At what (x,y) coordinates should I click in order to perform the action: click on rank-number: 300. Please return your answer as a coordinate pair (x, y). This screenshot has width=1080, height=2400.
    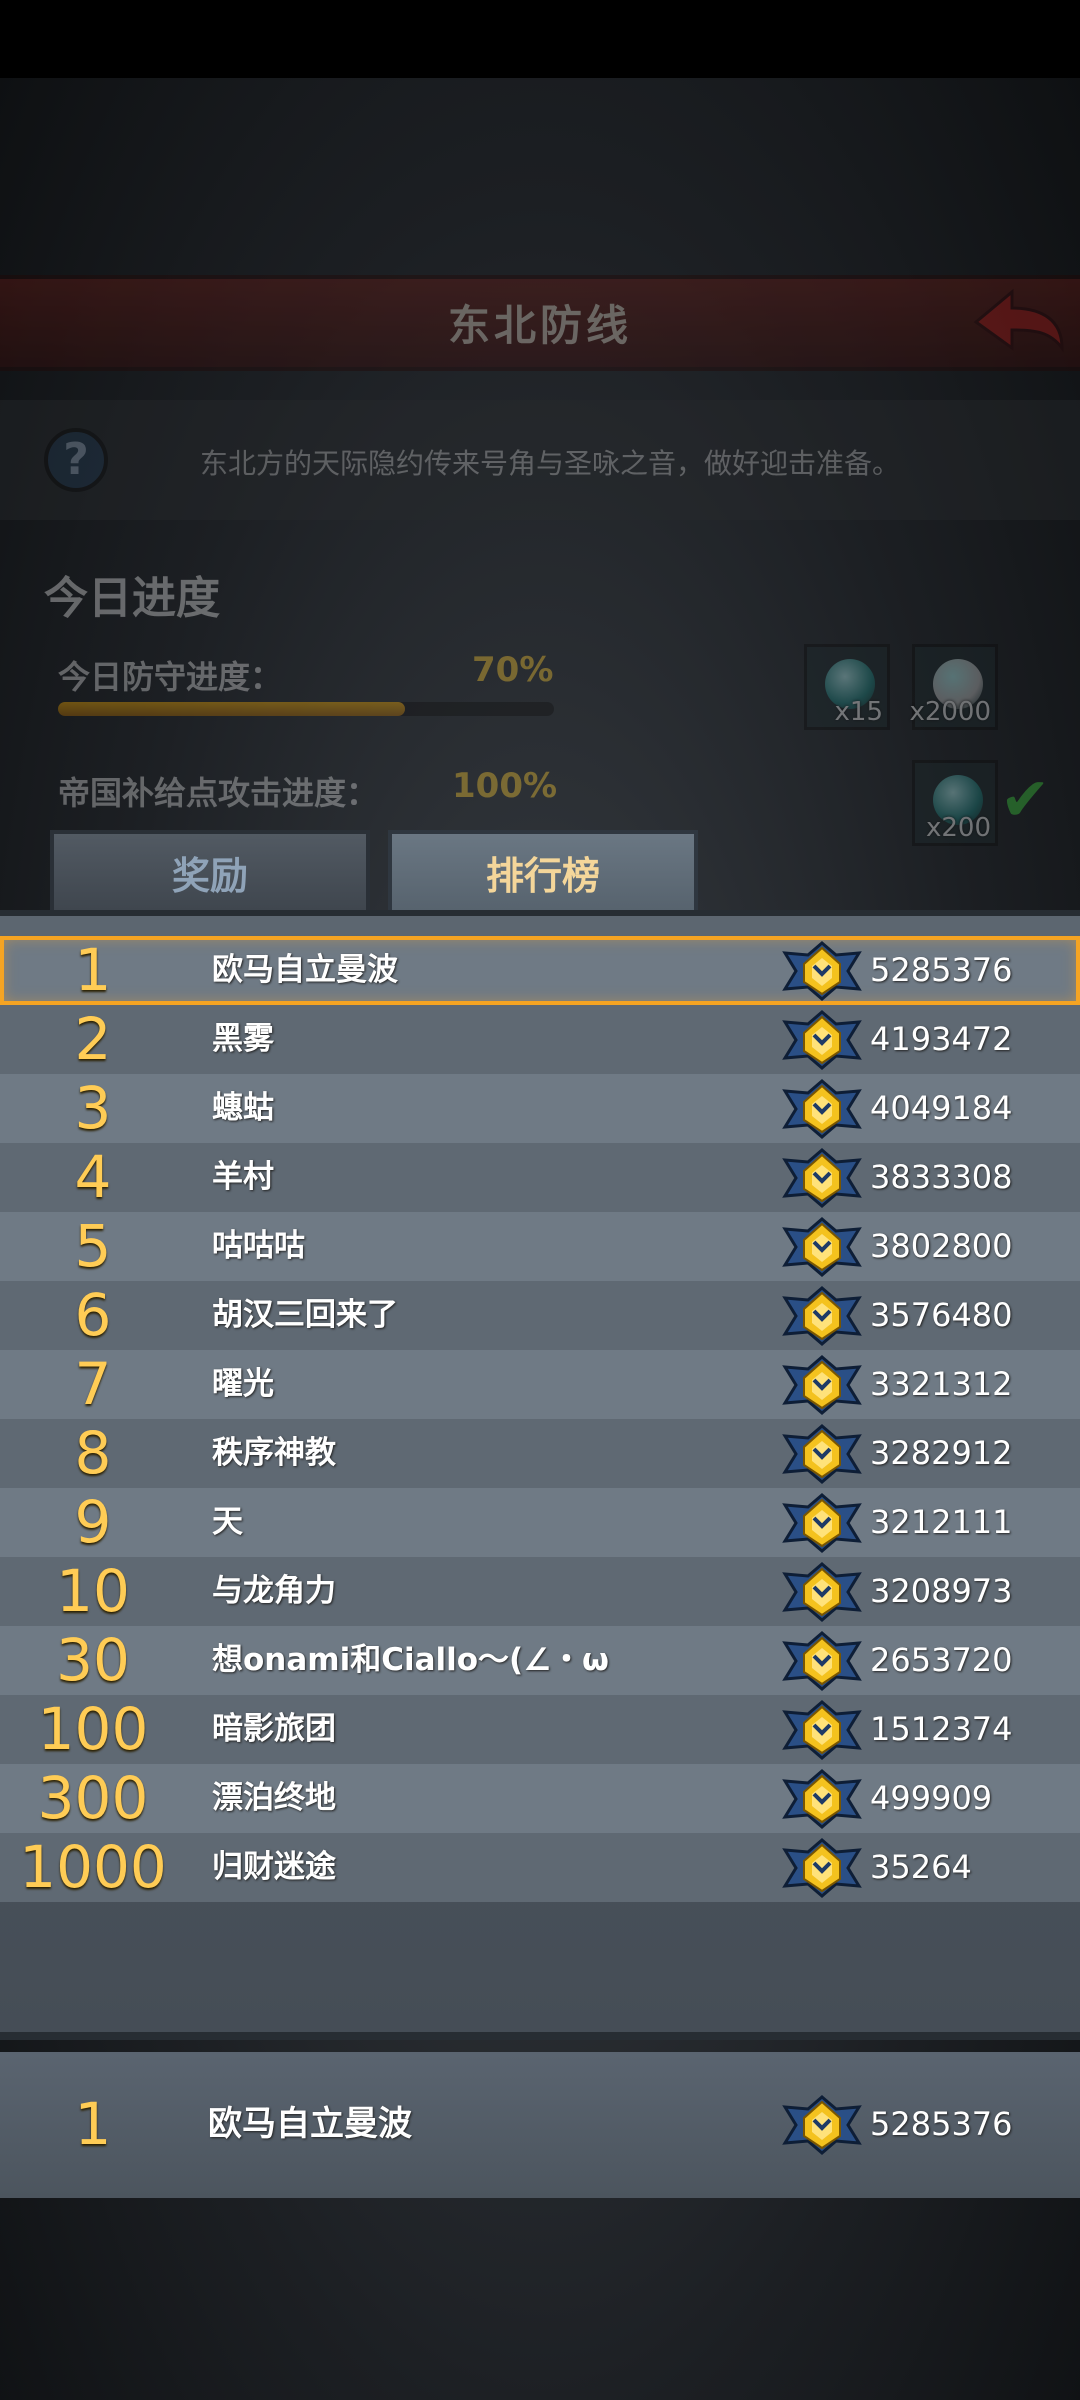
    Looking at the image, I should click on (93, 1798).